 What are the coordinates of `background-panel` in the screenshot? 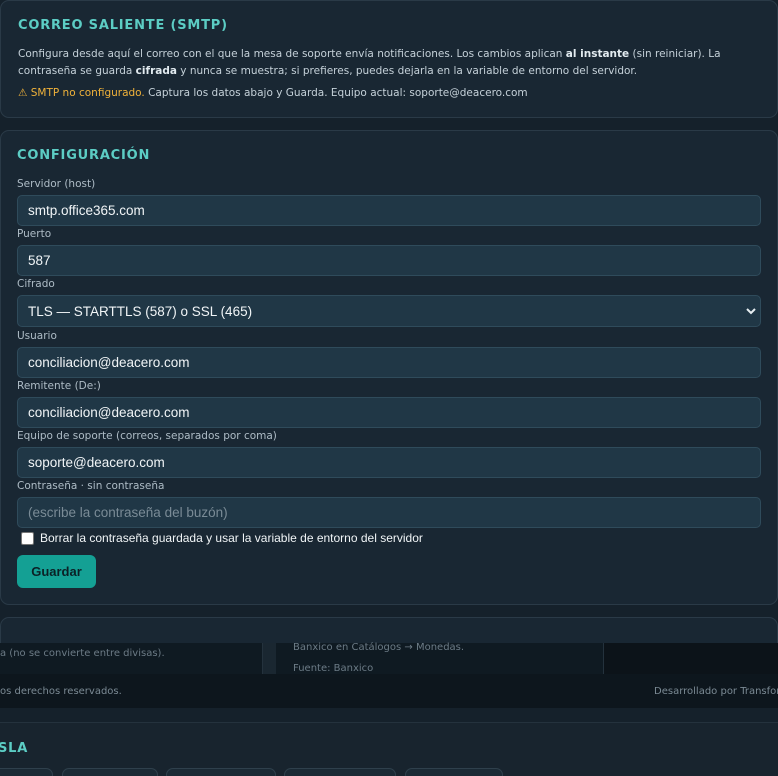 It's located at (690, 658).